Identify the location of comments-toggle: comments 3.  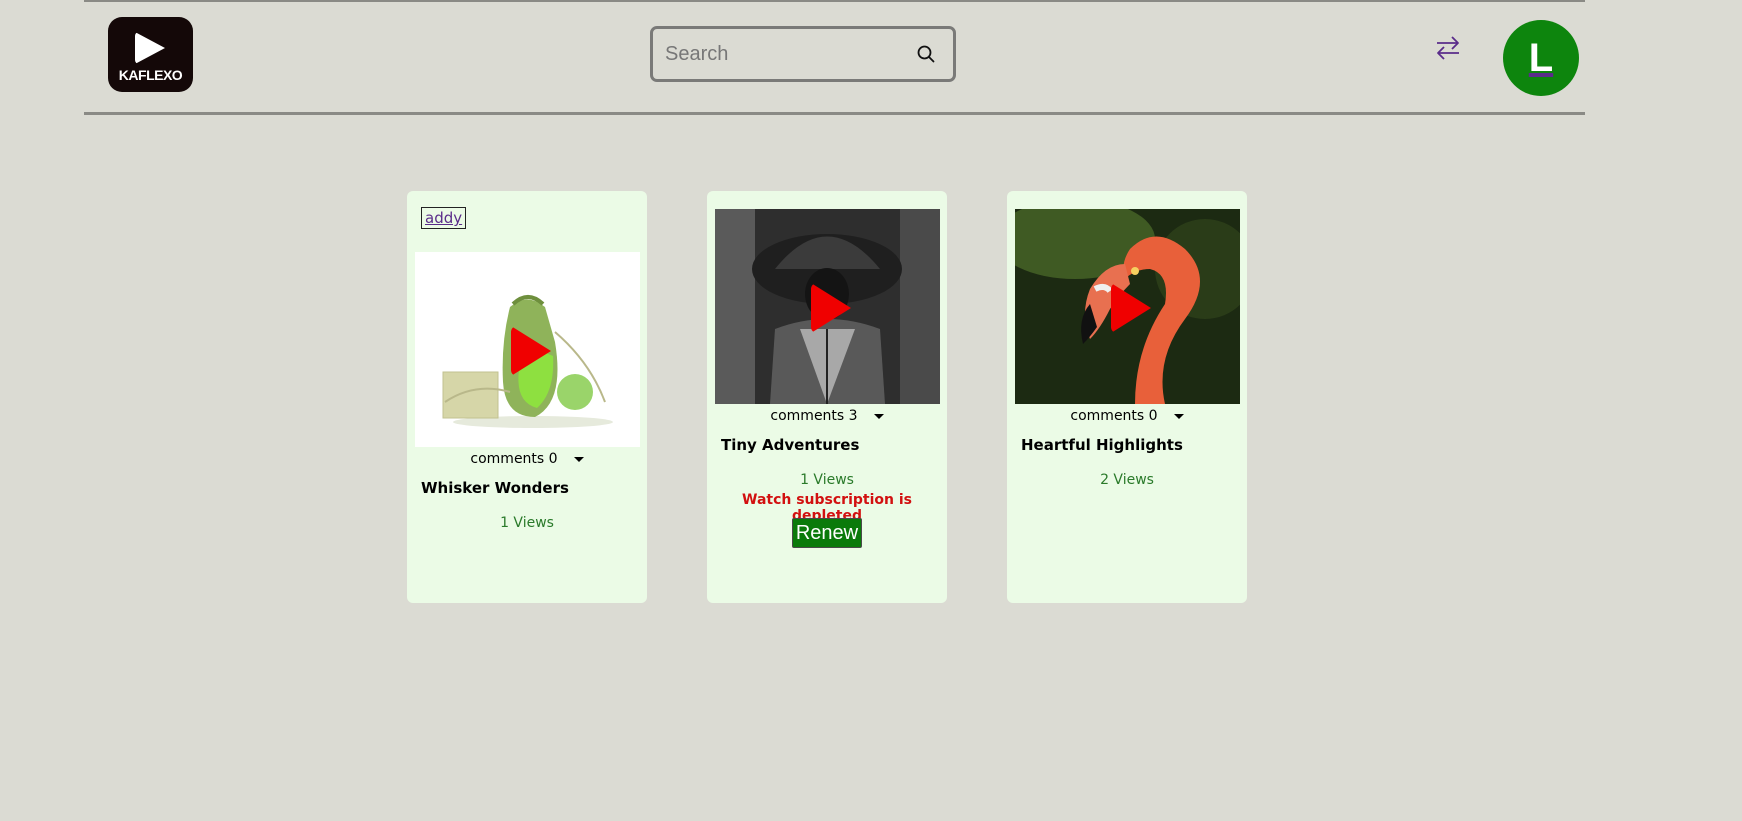
(827, 416).